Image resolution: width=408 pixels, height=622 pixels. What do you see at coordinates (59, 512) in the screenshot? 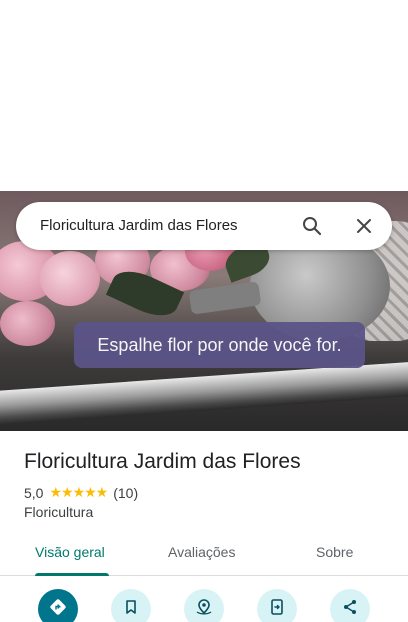
I see `place-category: Floricultura` at bounding box center [59, 512].